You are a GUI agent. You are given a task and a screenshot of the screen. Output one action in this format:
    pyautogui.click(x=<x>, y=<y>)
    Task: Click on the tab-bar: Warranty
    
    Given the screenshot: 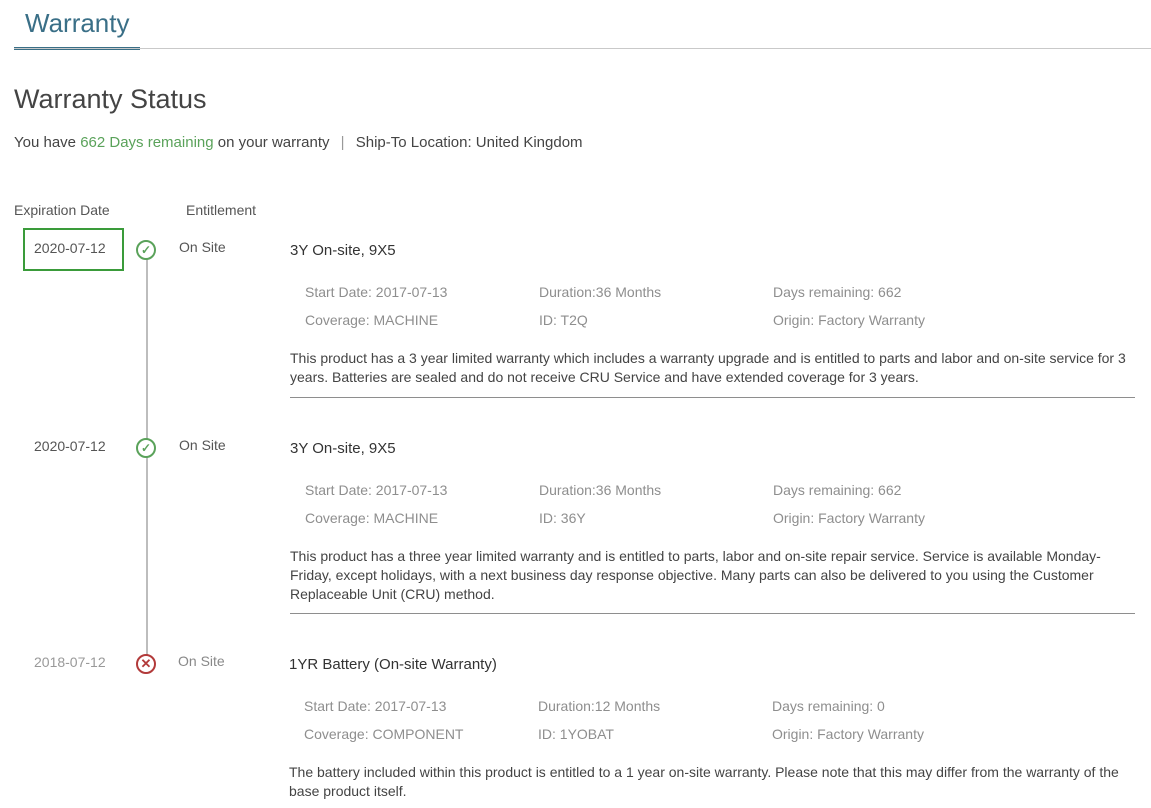 What is the action you would take?
    pyautogui.click(x=575, y=26)
    